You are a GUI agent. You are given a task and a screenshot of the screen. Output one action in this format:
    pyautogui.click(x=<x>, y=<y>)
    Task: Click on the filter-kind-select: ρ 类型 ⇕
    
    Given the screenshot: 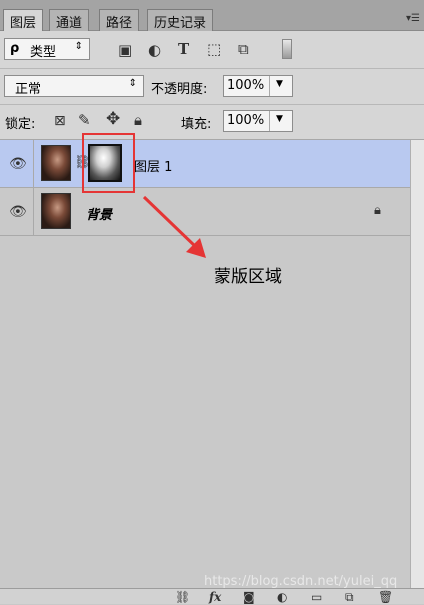 What is the action you would take?
    pyautogui.click(x=47, y=49)
    